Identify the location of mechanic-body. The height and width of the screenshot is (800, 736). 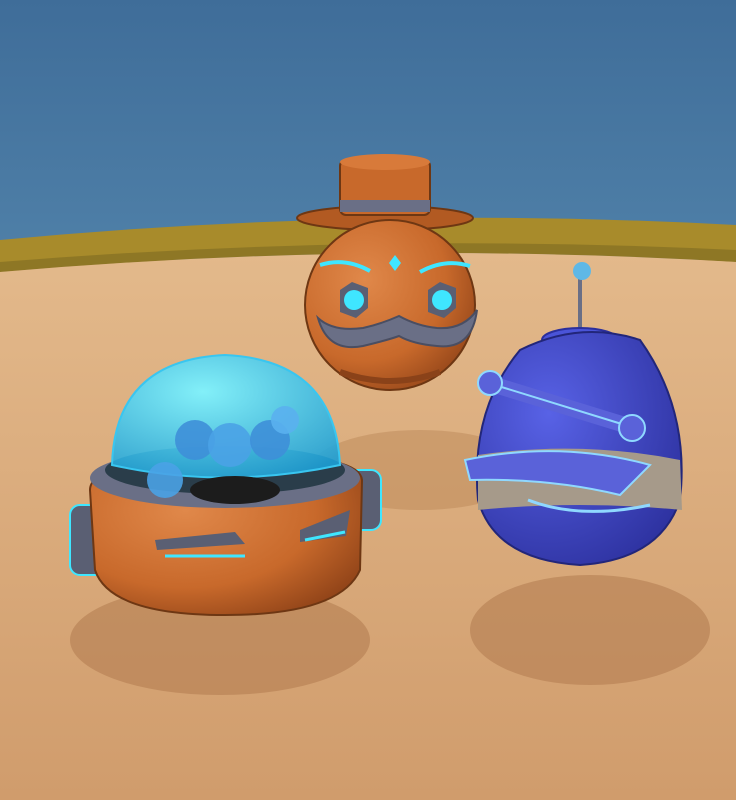
(579, 449).